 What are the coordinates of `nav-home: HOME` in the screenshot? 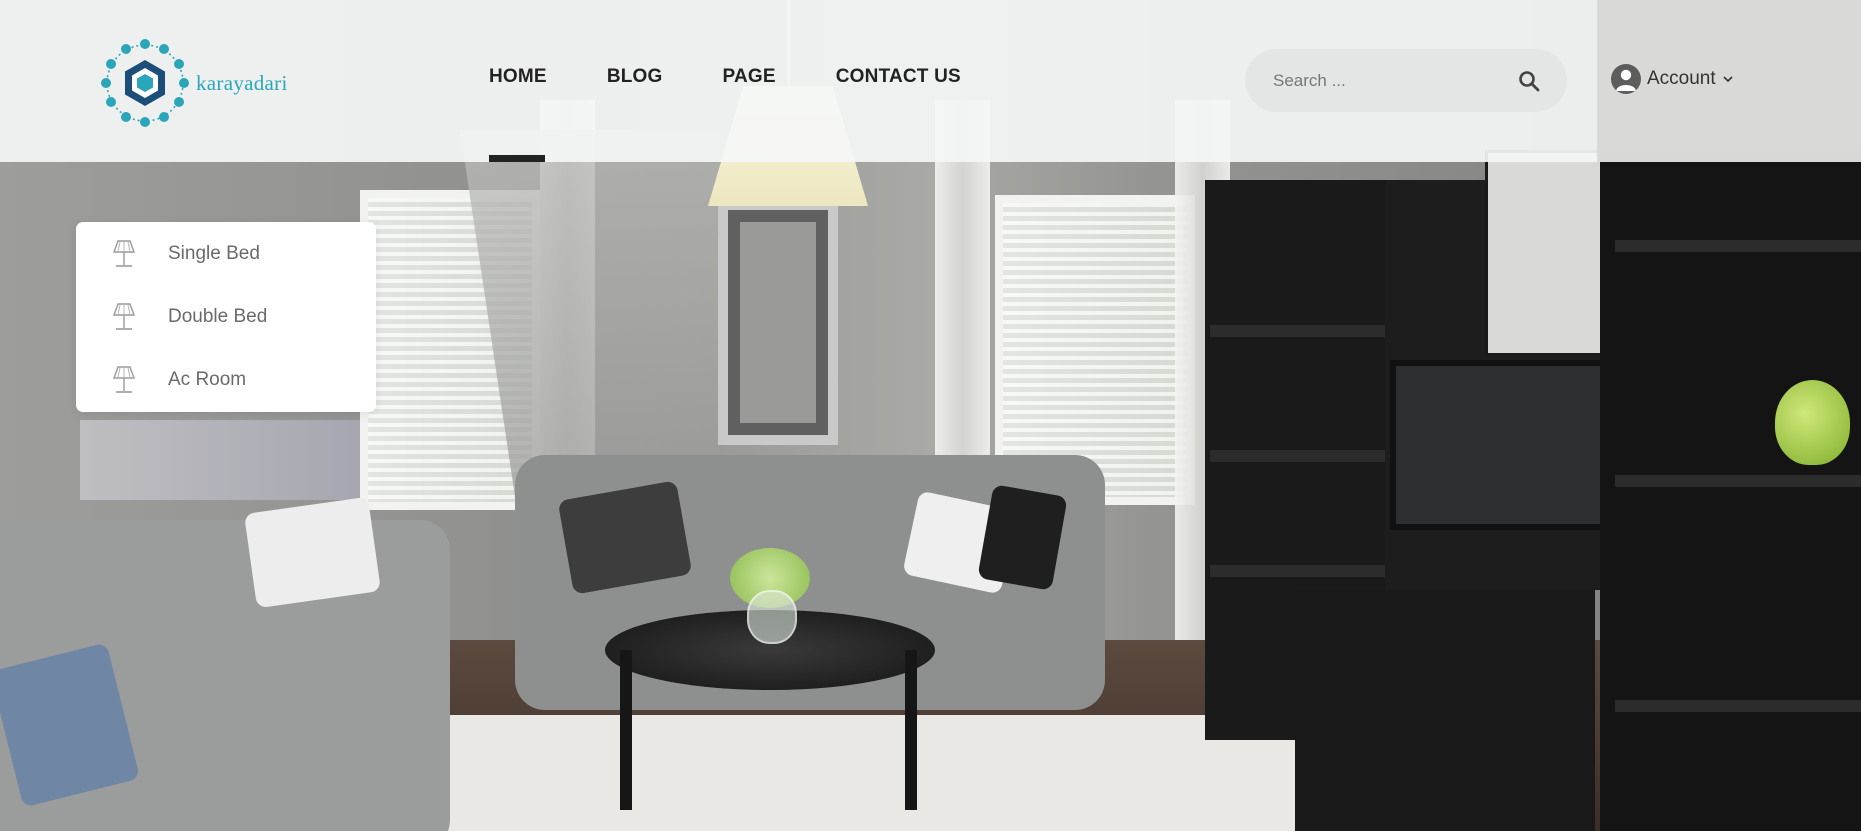 It's located at (518, 114).